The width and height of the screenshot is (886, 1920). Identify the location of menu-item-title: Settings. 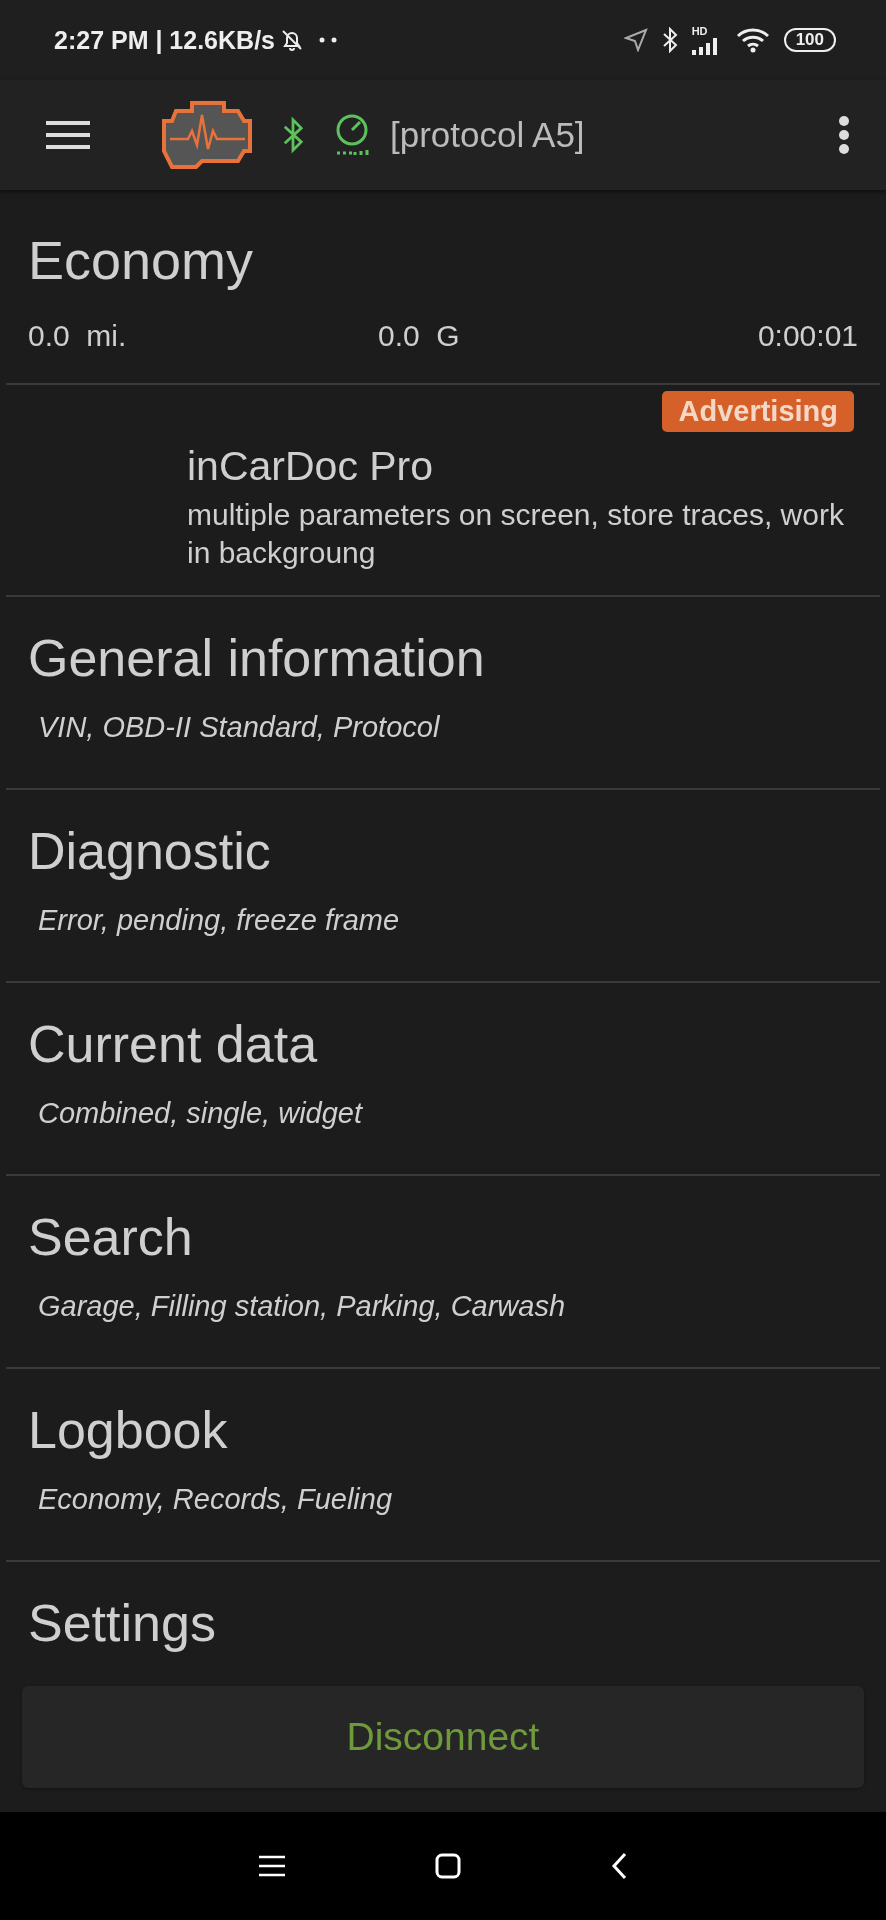
(122, 1623).